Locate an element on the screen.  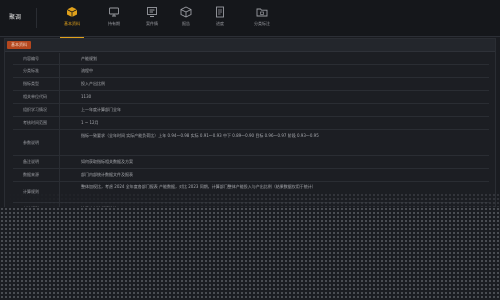
field-label: 数据来源 is located at coordinates (31, 174).